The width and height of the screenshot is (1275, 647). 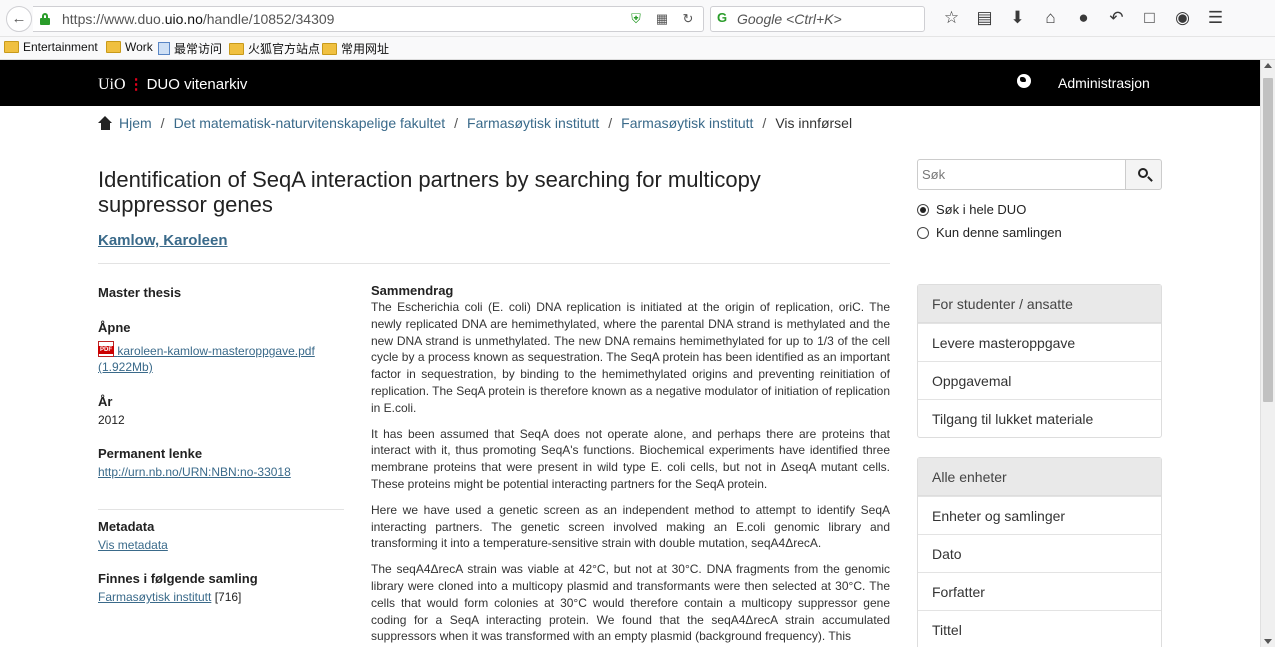 What do you see at coordinates (1268, 65) in the screenshot?
I see `scroll-up-icon` at bounding box center [1268, 65].